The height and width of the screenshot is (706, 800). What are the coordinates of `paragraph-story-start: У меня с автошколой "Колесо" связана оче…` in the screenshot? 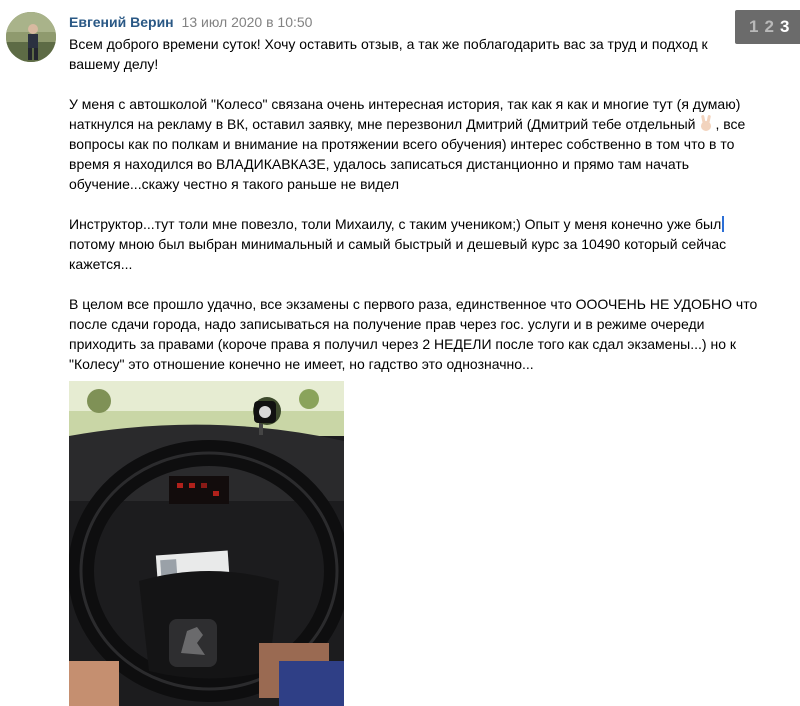 It's located at (405, 114).